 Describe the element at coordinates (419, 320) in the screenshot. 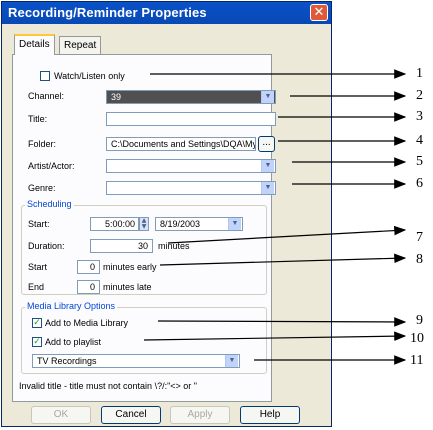

I see `callout-9: 9` at that location.